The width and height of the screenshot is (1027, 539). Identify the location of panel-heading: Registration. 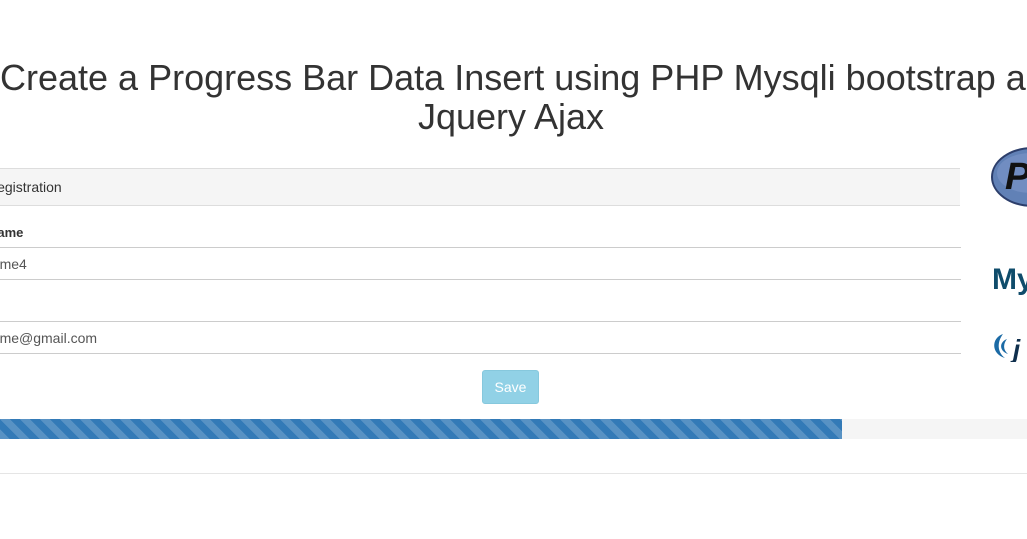
(480, 187).